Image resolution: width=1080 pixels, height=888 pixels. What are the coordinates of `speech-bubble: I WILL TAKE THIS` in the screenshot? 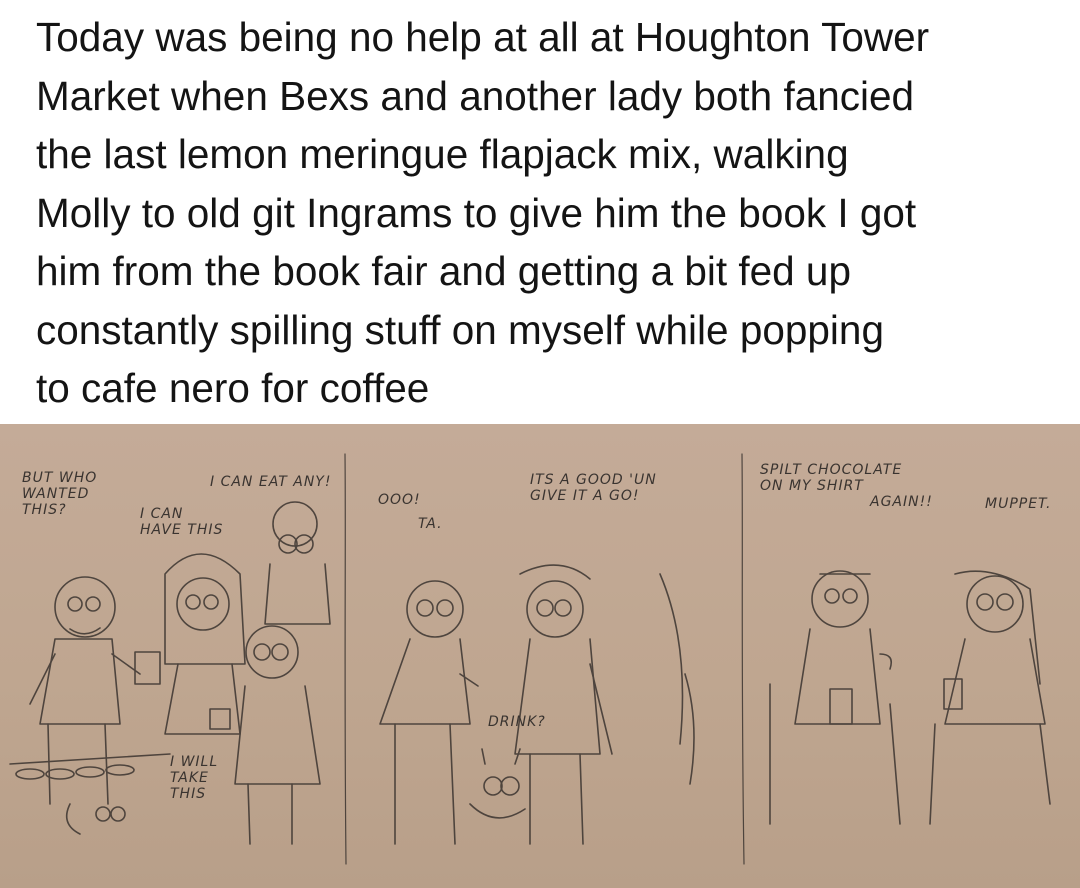 It's located at (194, 778).